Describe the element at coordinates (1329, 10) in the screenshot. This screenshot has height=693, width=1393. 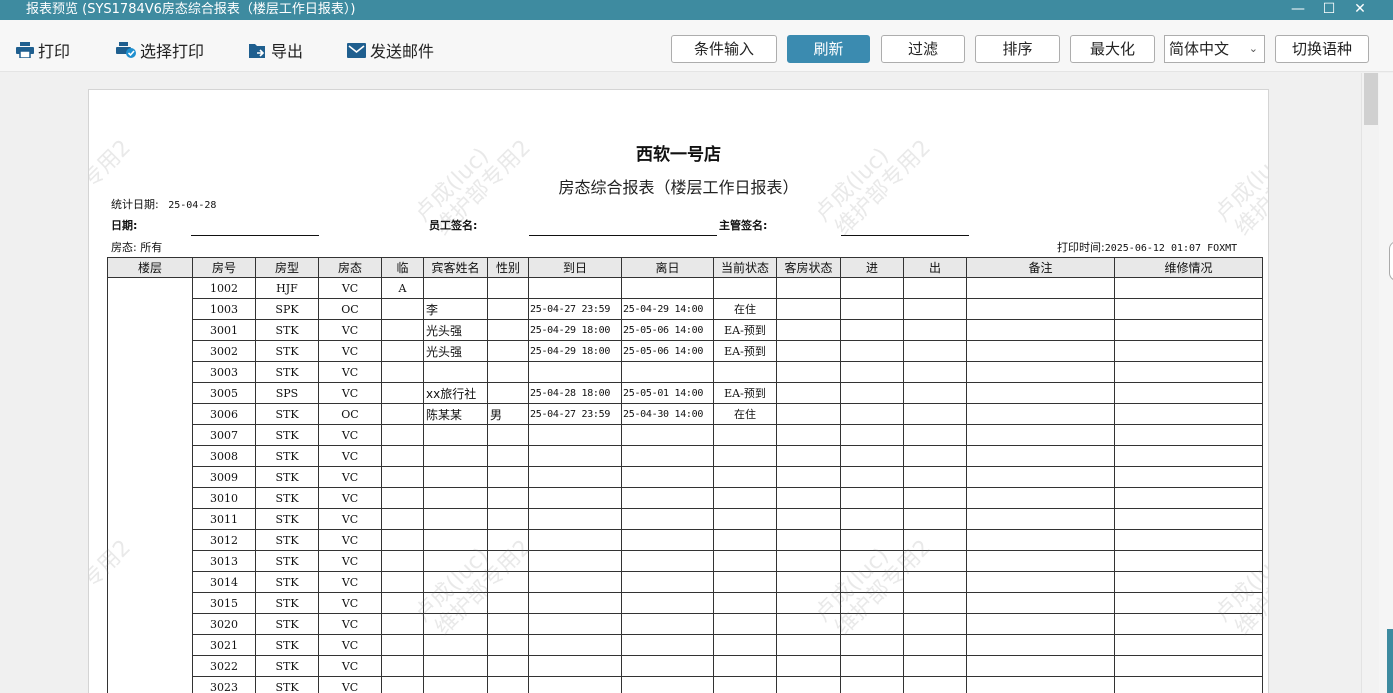
I see `maximize-window-button: ☐` at that location.